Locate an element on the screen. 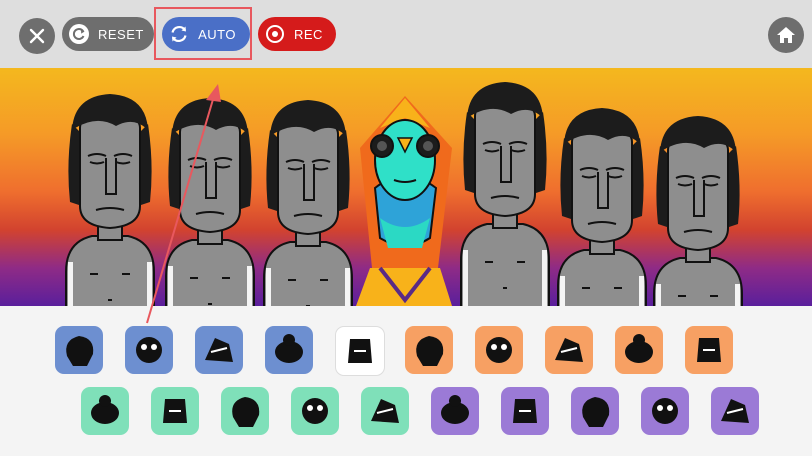 This screenshot has width=812, height=456. auto-refresh-icon is located at coordinates (179, 34).